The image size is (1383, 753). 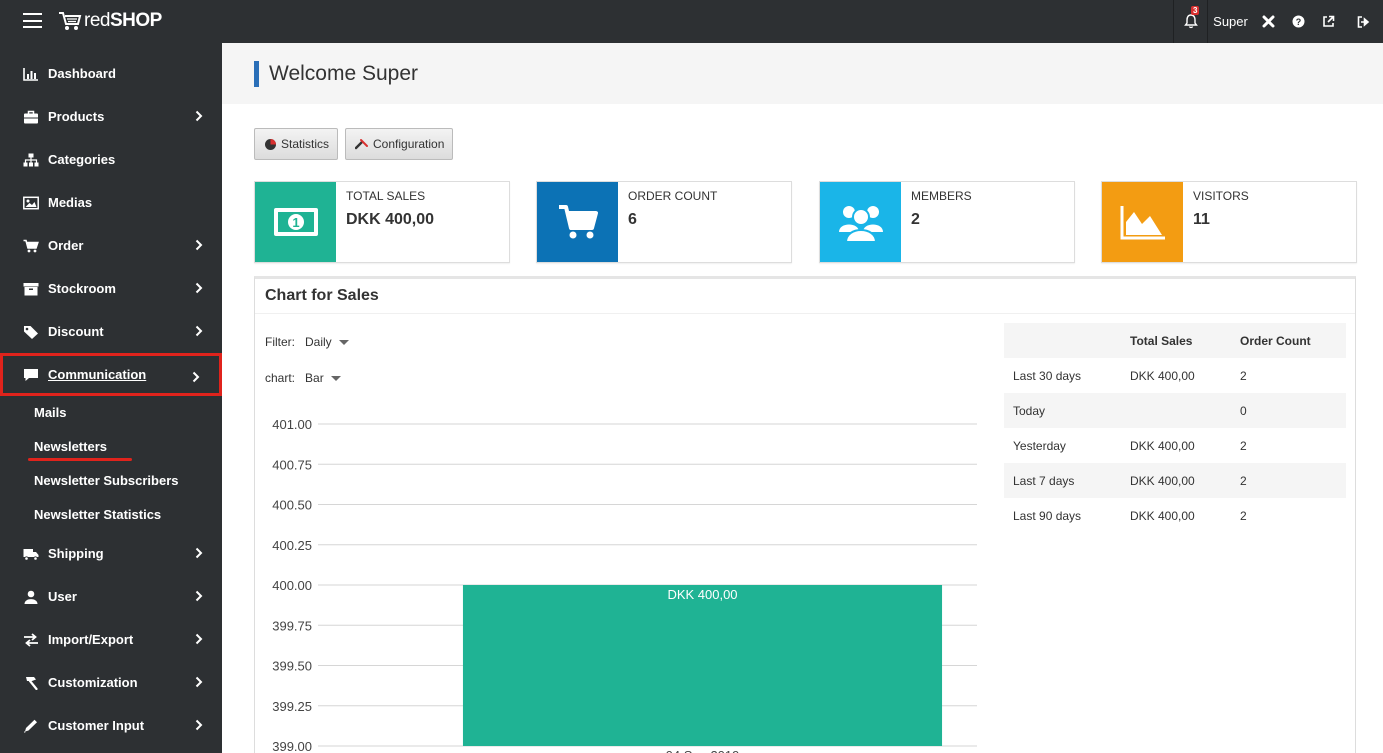 I want to click on joomla-icon, so click(x=1268, y=21).